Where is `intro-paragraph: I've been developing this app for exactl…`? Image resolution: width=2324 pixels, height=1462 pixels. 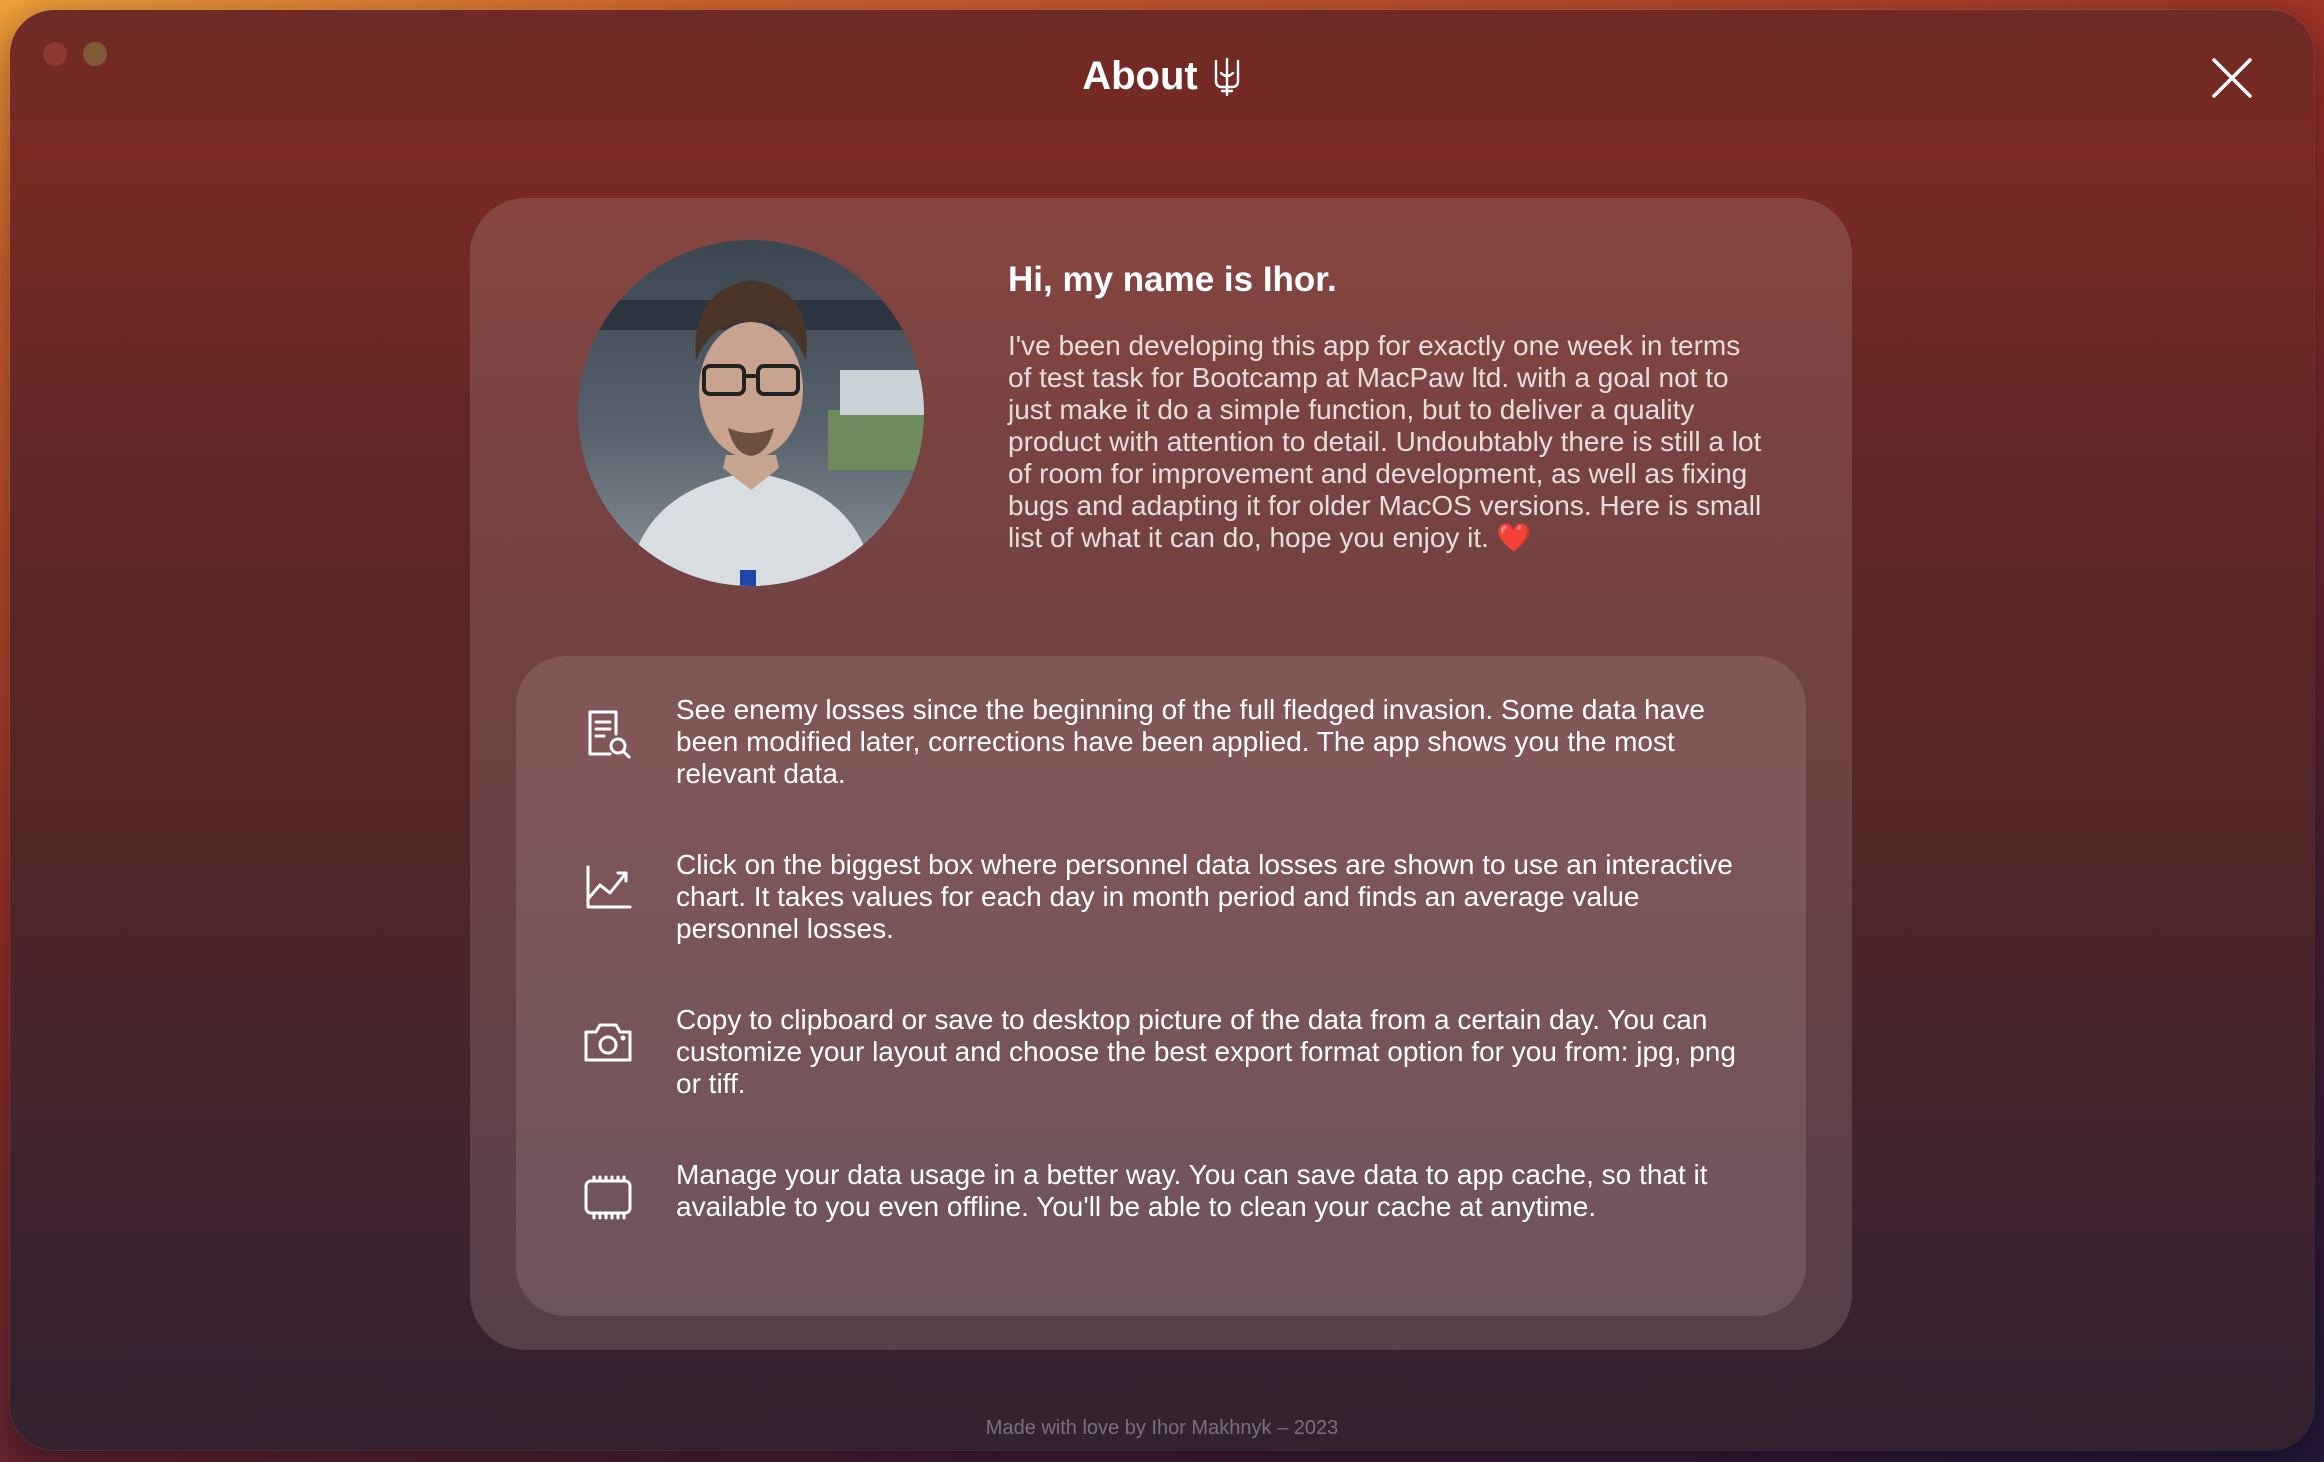
intro-paragraph: I've been developing this app for exactl… is located at coordinates (1388, 442).